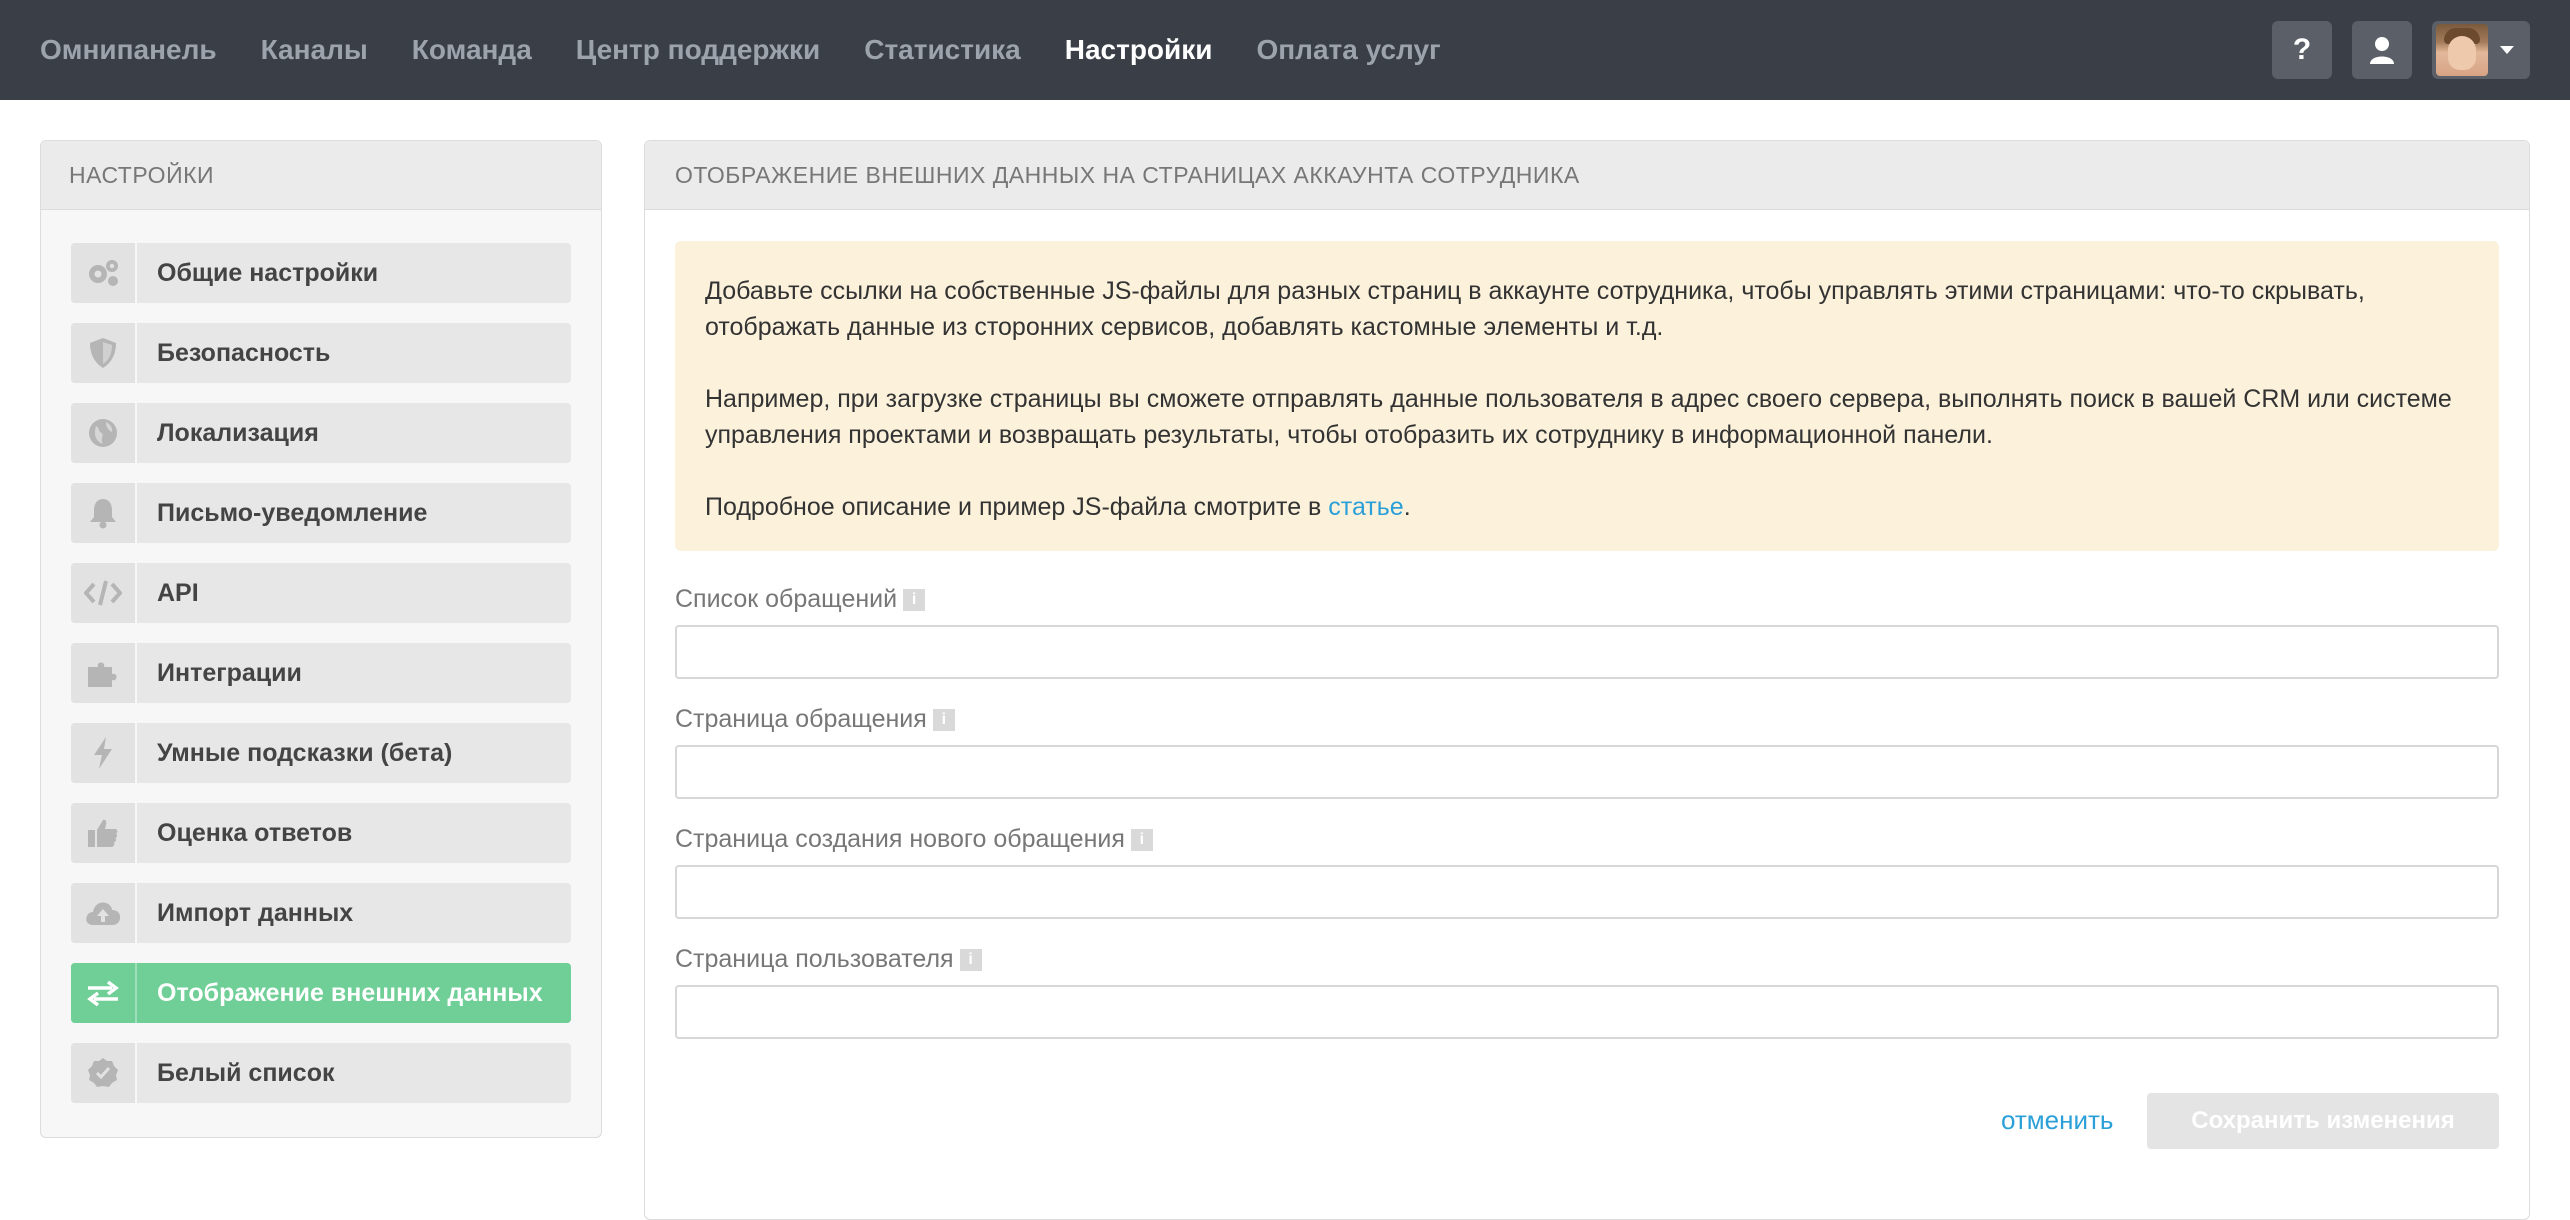  What do you see at coordinates (104, 433) in the screenshot?
I see `globe-icon` at bounding box center [104, 433].